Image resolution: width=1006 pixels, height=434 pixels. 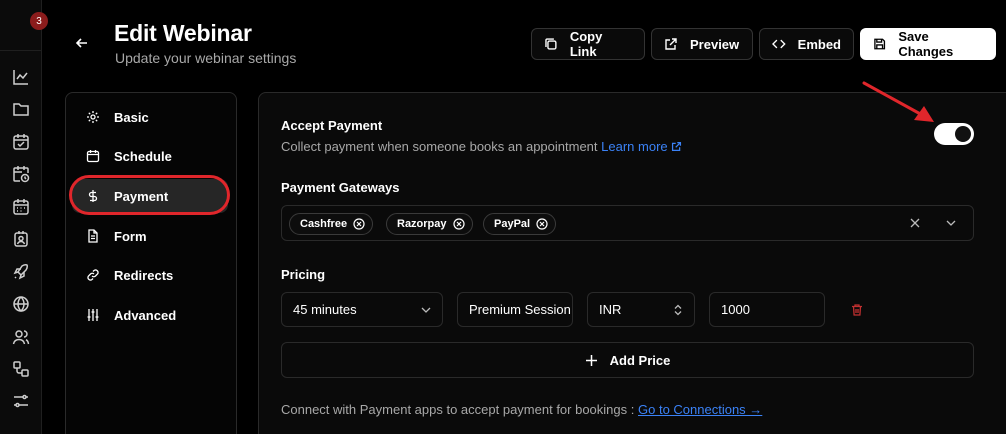 I want to click on gateway-chip-label: PayPal, so click(x=512, y=224).